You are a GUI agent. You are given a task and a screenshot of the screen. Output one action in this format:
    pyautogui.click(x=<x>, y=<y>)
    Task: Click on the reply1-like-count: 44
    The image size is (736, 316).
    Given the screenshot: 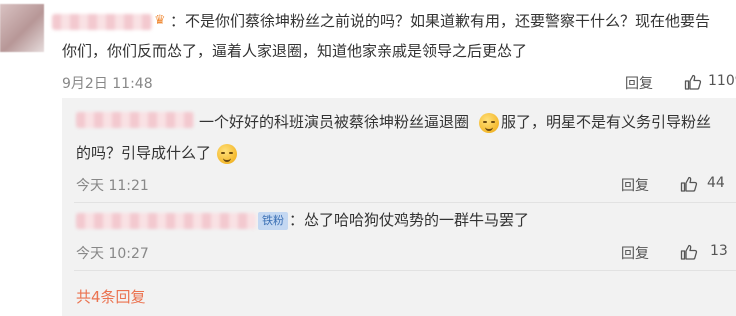 What is the action you would take?
    pyautogui.click(x=716, y=183)
    